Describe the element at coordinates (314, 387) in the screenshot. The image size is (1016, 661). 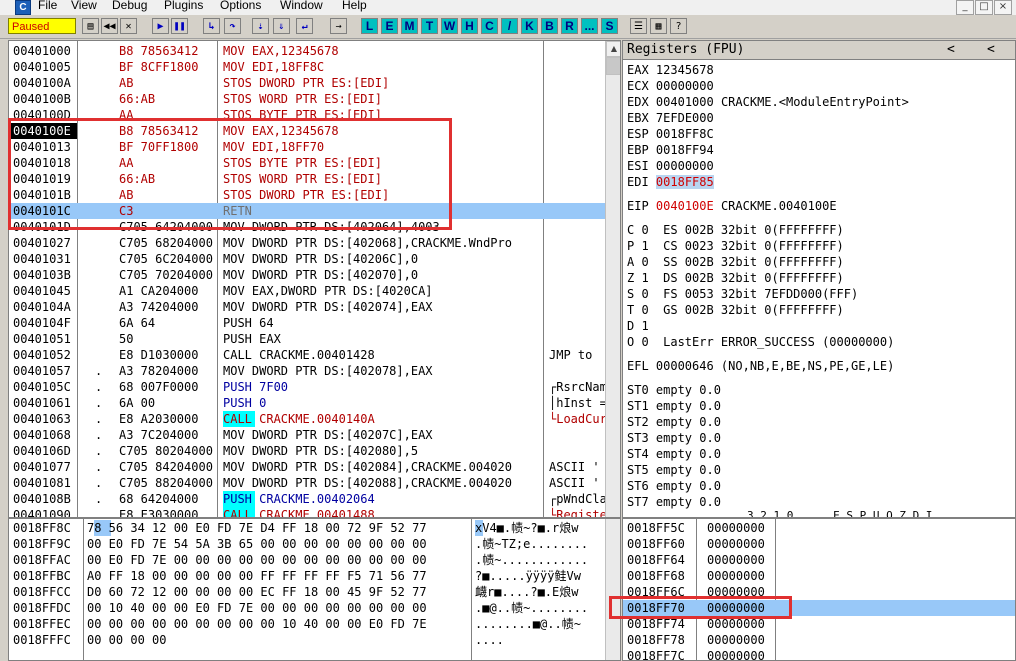
I see `disasm-row: 0040105C. 68 007F0000 PUSH 7F00 ┌RsrcNam` at that location.